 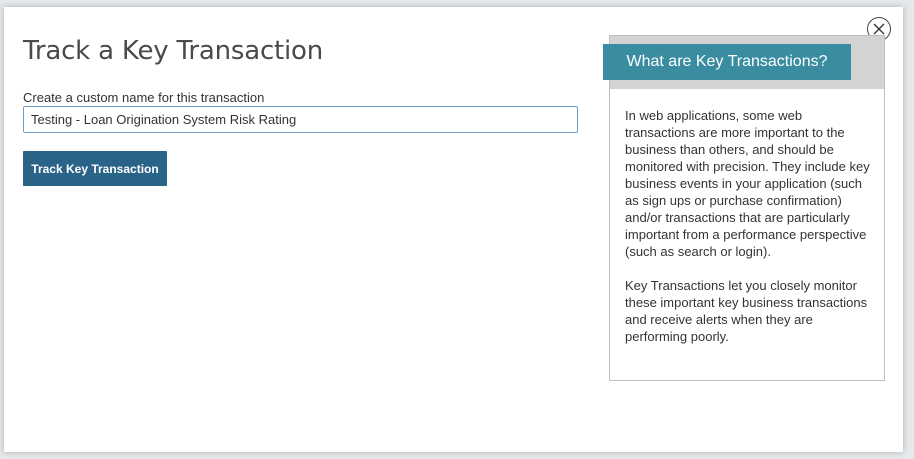 I want to click on transaction-name-input, so click(x=300, y=119).